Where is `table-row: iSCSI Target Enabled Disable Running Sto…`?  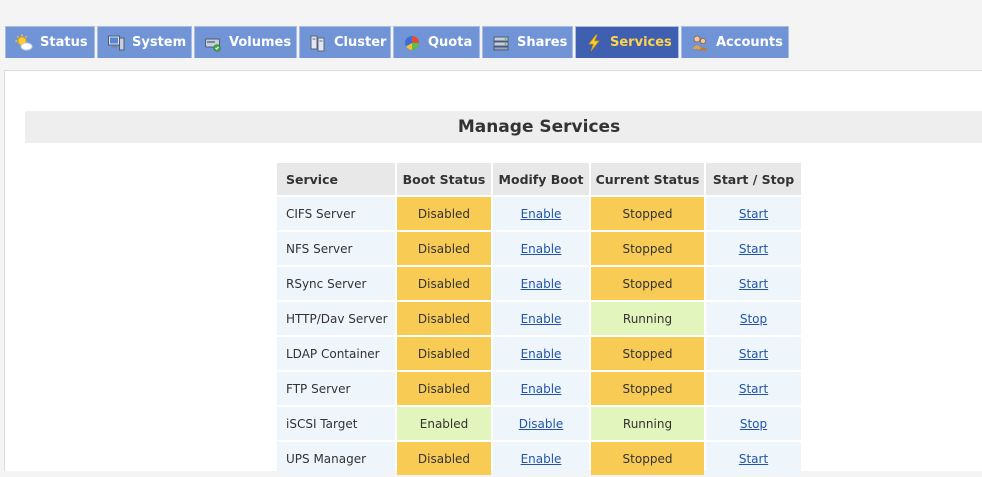 table-row: iSCSI Target Enabled Disable Running Sto… is located at coordinates (539, 423).